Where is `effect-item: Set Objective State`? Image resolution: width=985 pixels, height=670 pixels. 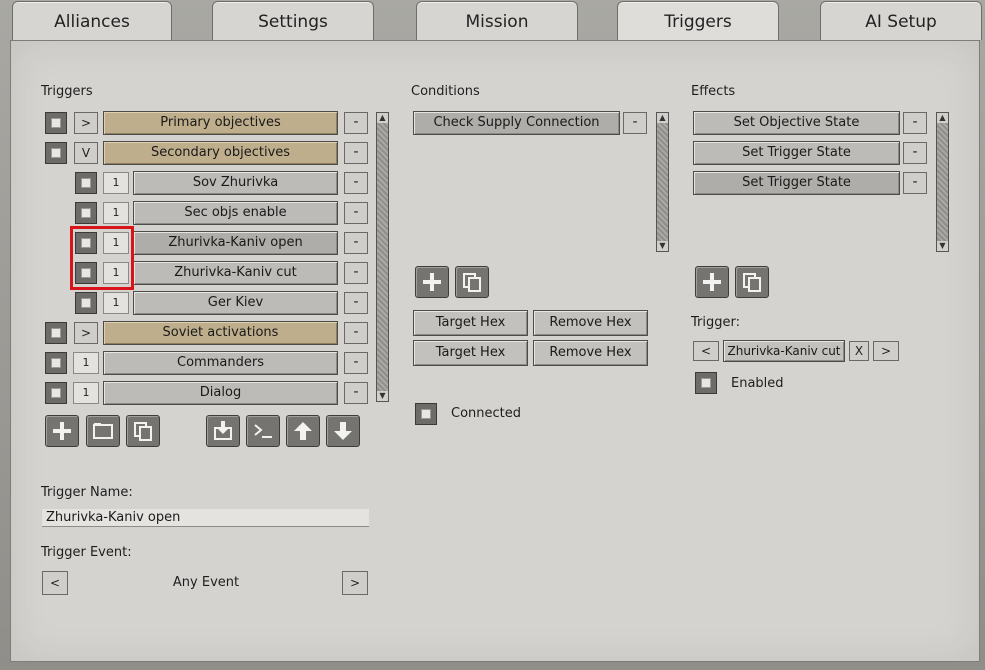 effect-item: Set Objective State is located at coordinates (796, 123).